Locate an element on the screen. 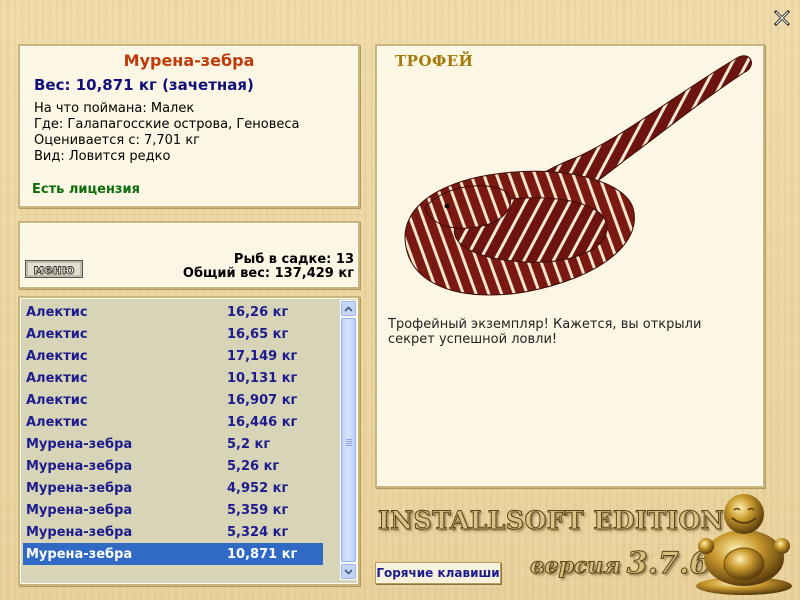 The image size is (800, 600). catch-list-scrollbar is located at coordinates (348, 440).